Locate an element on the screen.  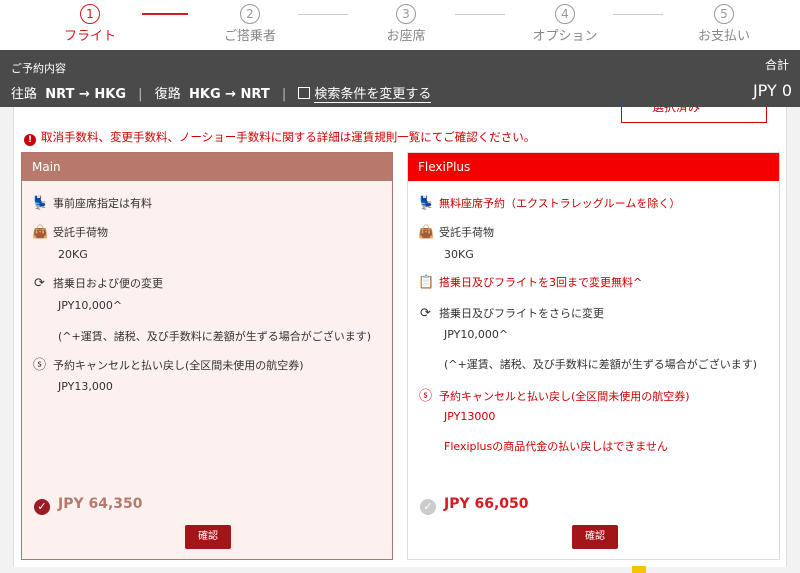
total-value: JPY 0 is located at coordinates (772, 90).